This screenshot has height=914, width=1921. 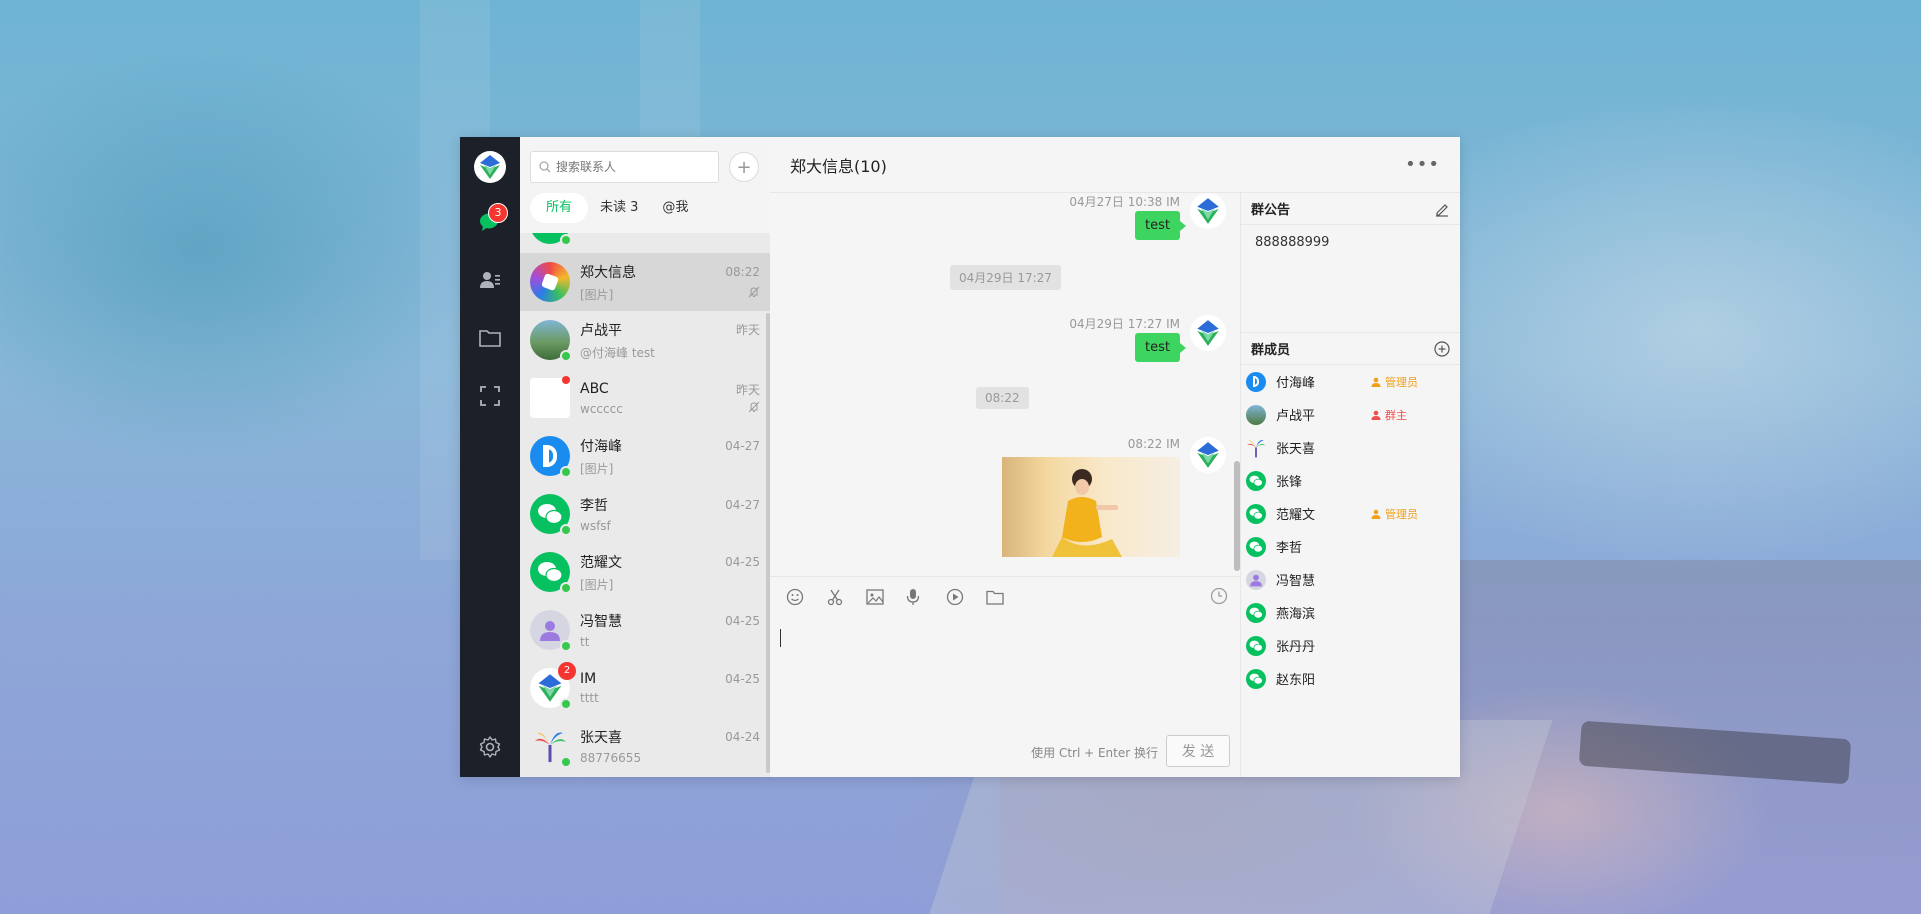 What do you see at coordinates (645, 514) in the screenshot?
I see `conversation-item: 李哲 04-27 wsfsf` at bounding box center [645, 514].